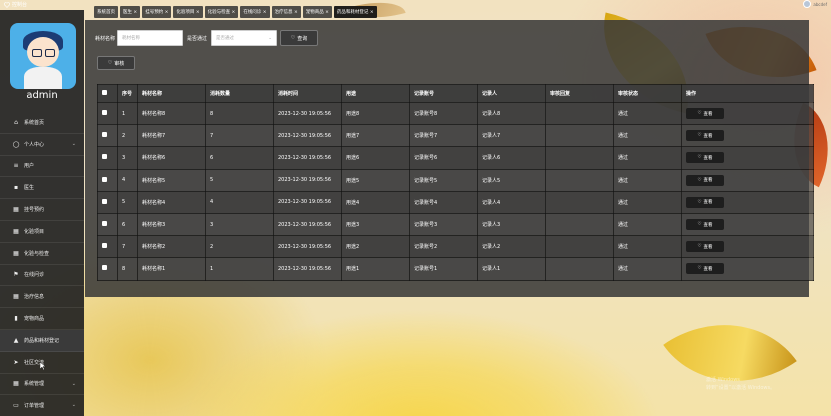 The image size is (831, 416). What do you see at coordinates (221, 12) in the screenshot?
I see `tab: 化验与检查 ×` at bounding box center [221, 12].